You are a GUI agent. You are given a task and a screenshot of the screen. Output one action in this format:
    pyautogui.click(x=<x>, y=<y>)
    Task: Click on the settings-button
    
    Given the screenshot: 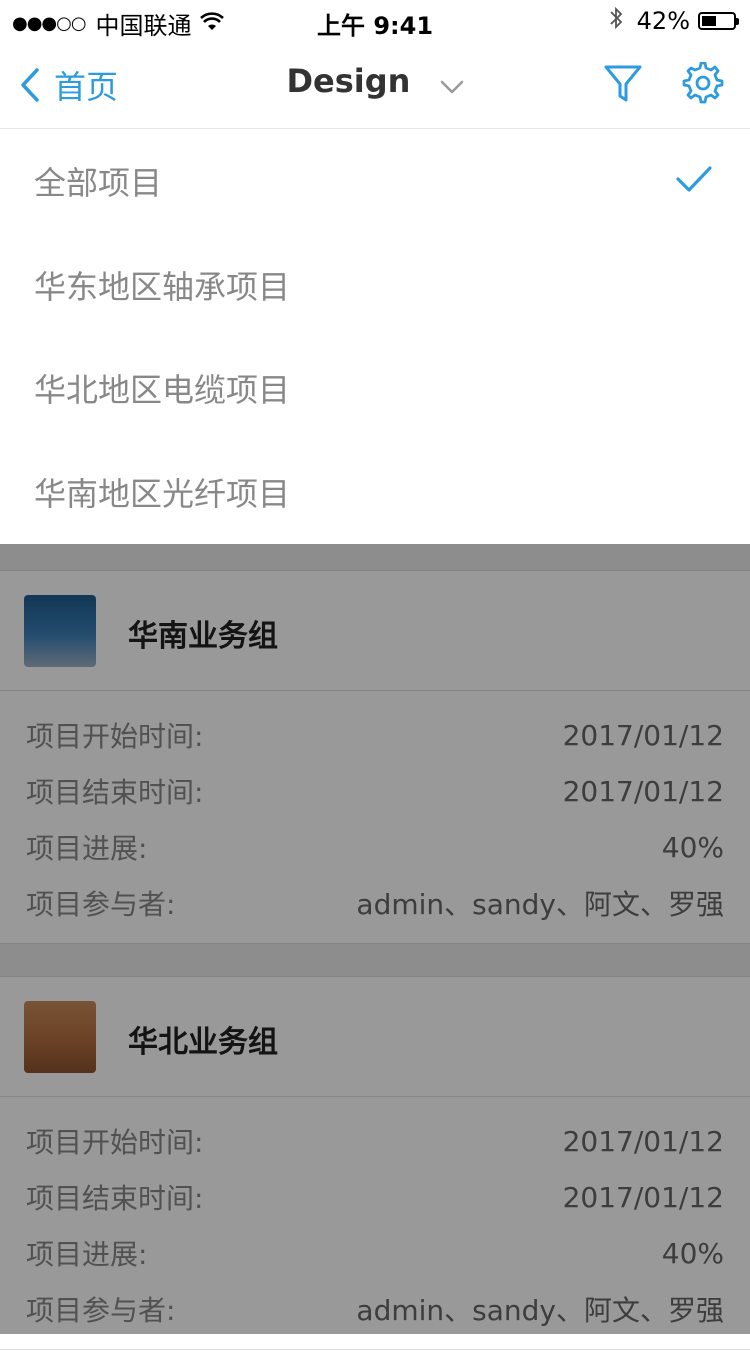 What is the action you would take?
    pyautogui.click(x=703, y=84)
    